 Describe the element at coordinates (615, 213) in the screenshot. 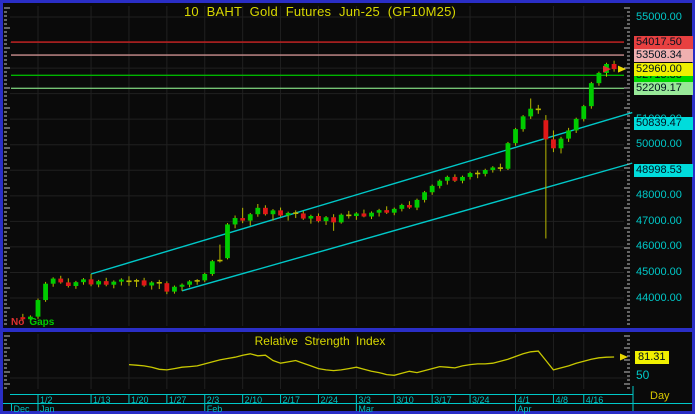

I see `price-arrows` at that location.